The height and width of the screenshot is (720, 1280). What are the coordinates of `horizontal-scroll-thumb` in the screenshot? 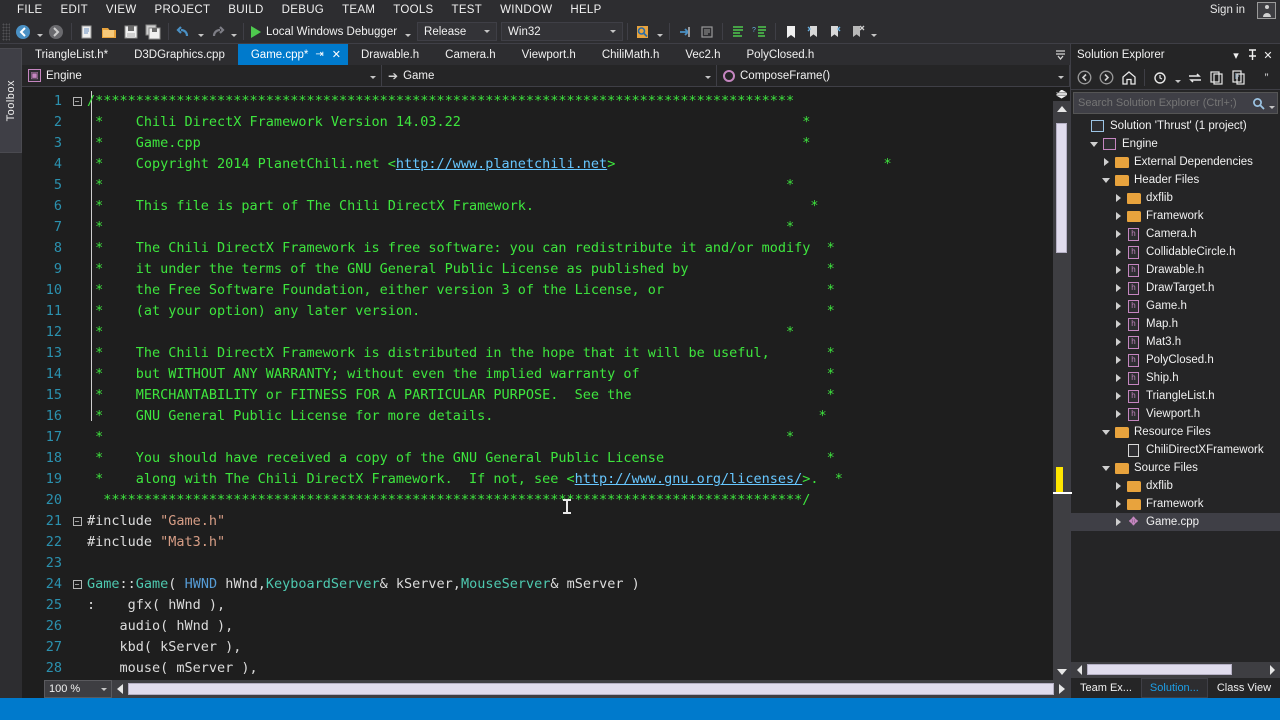 It's located at (1159, 669).